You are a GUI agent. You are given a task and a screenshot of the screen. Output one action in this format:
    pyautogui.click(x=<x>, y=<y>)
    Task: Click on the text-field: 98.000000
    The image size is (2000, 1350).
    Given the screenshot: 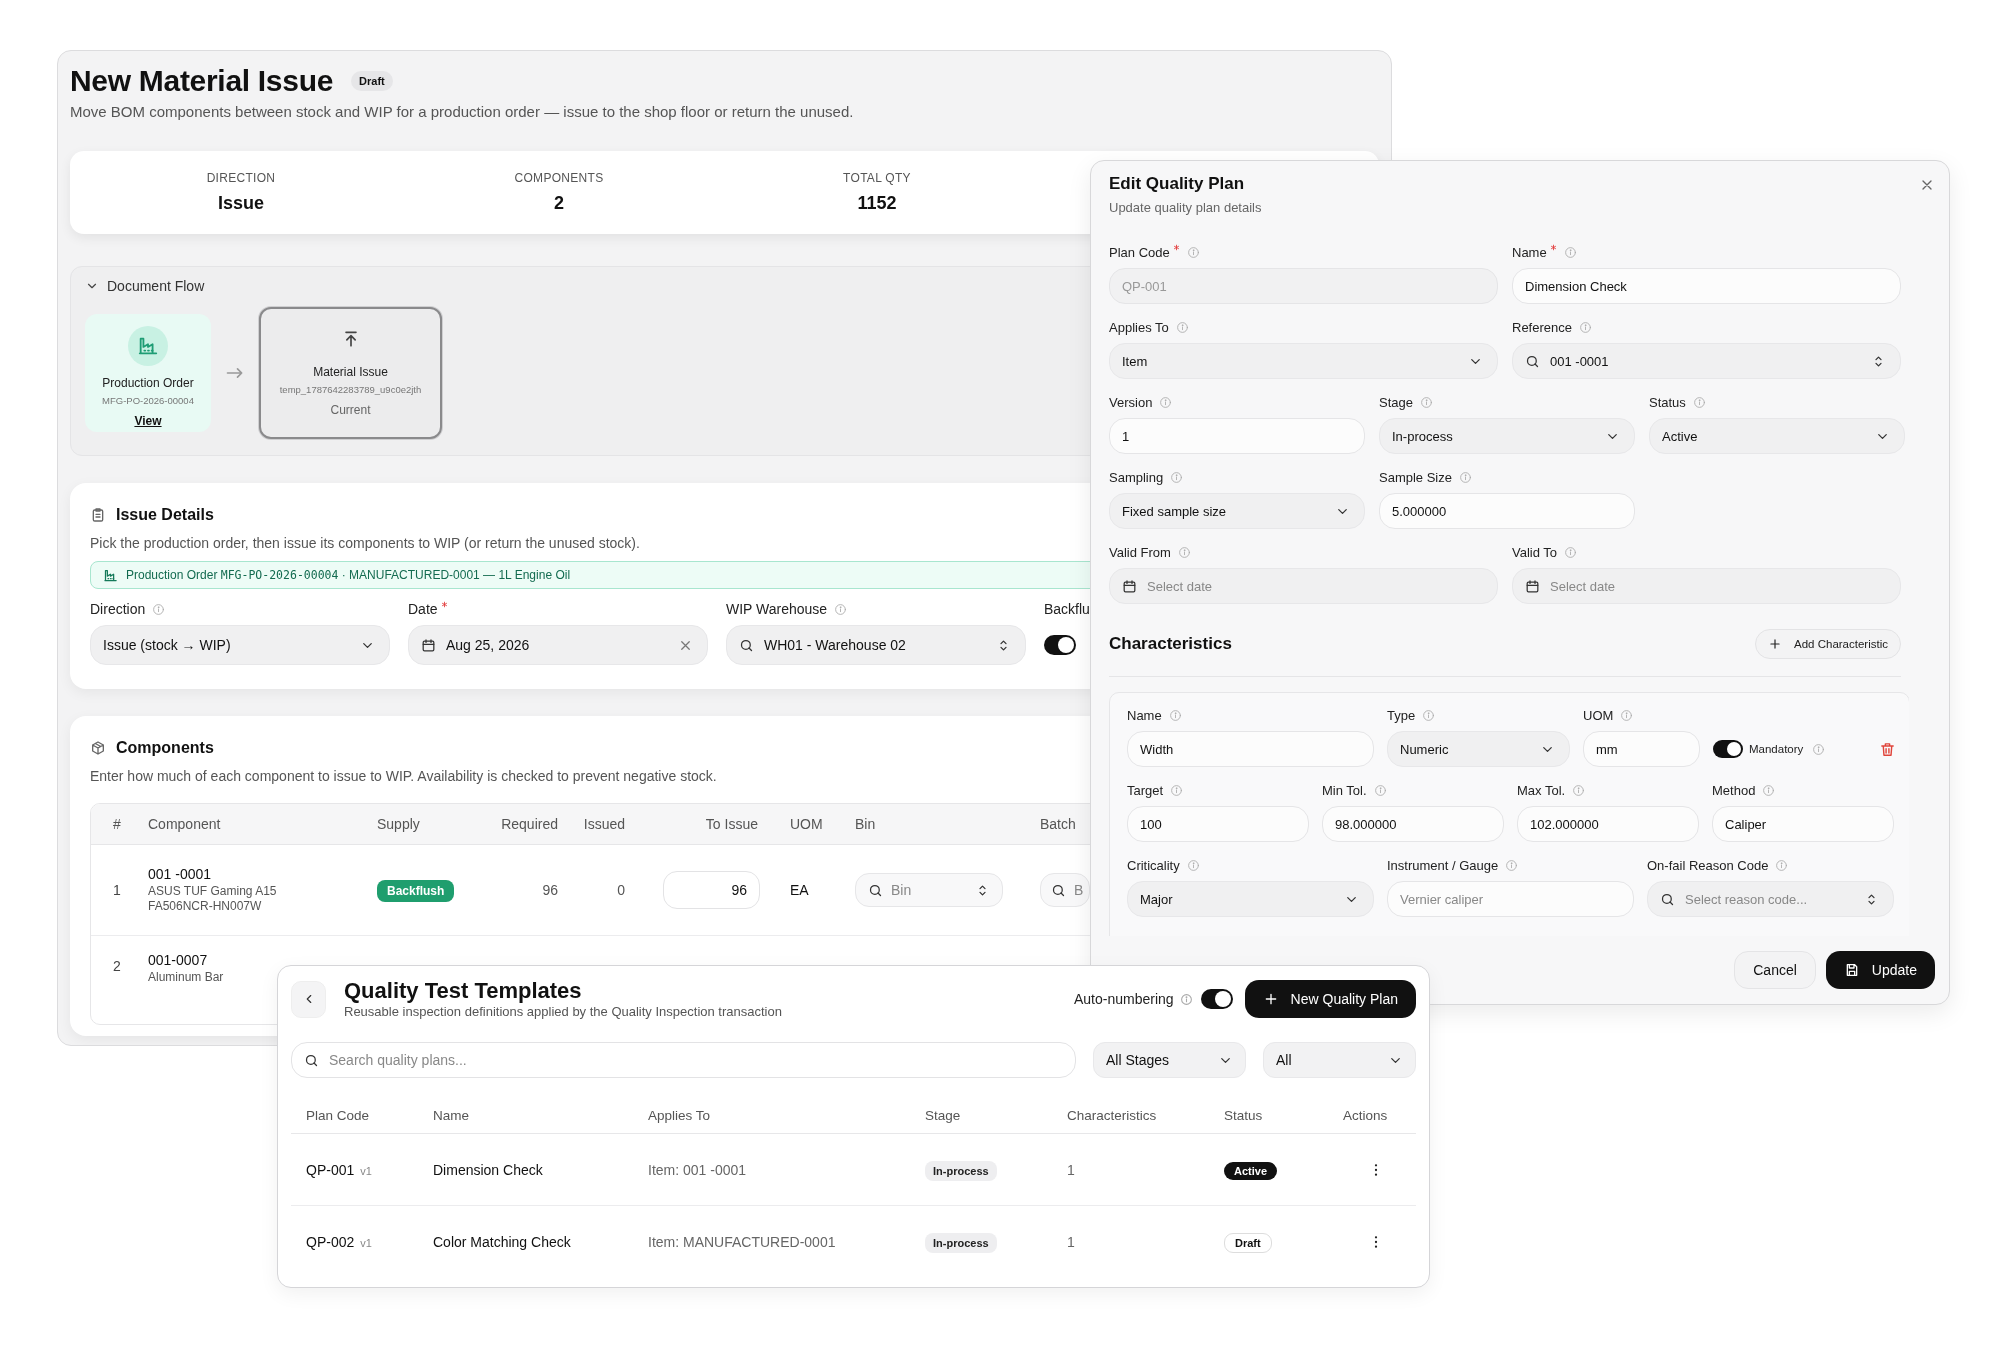 What is the action you would take?
    pyautogui.click(x=1413, y=824)
    